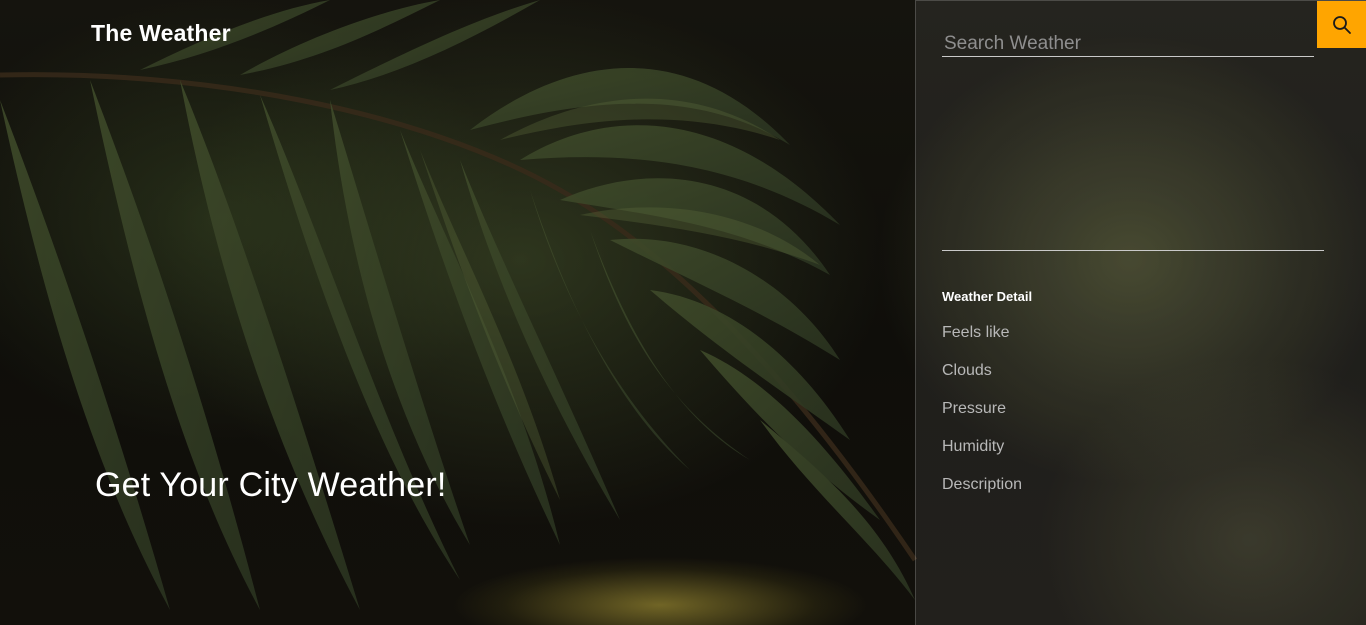 This screenshot has width=1366, height=625. Describe the element at coordinates (967, 370) in the screenshot. I see `detail-clouds: Clouds` at that location.